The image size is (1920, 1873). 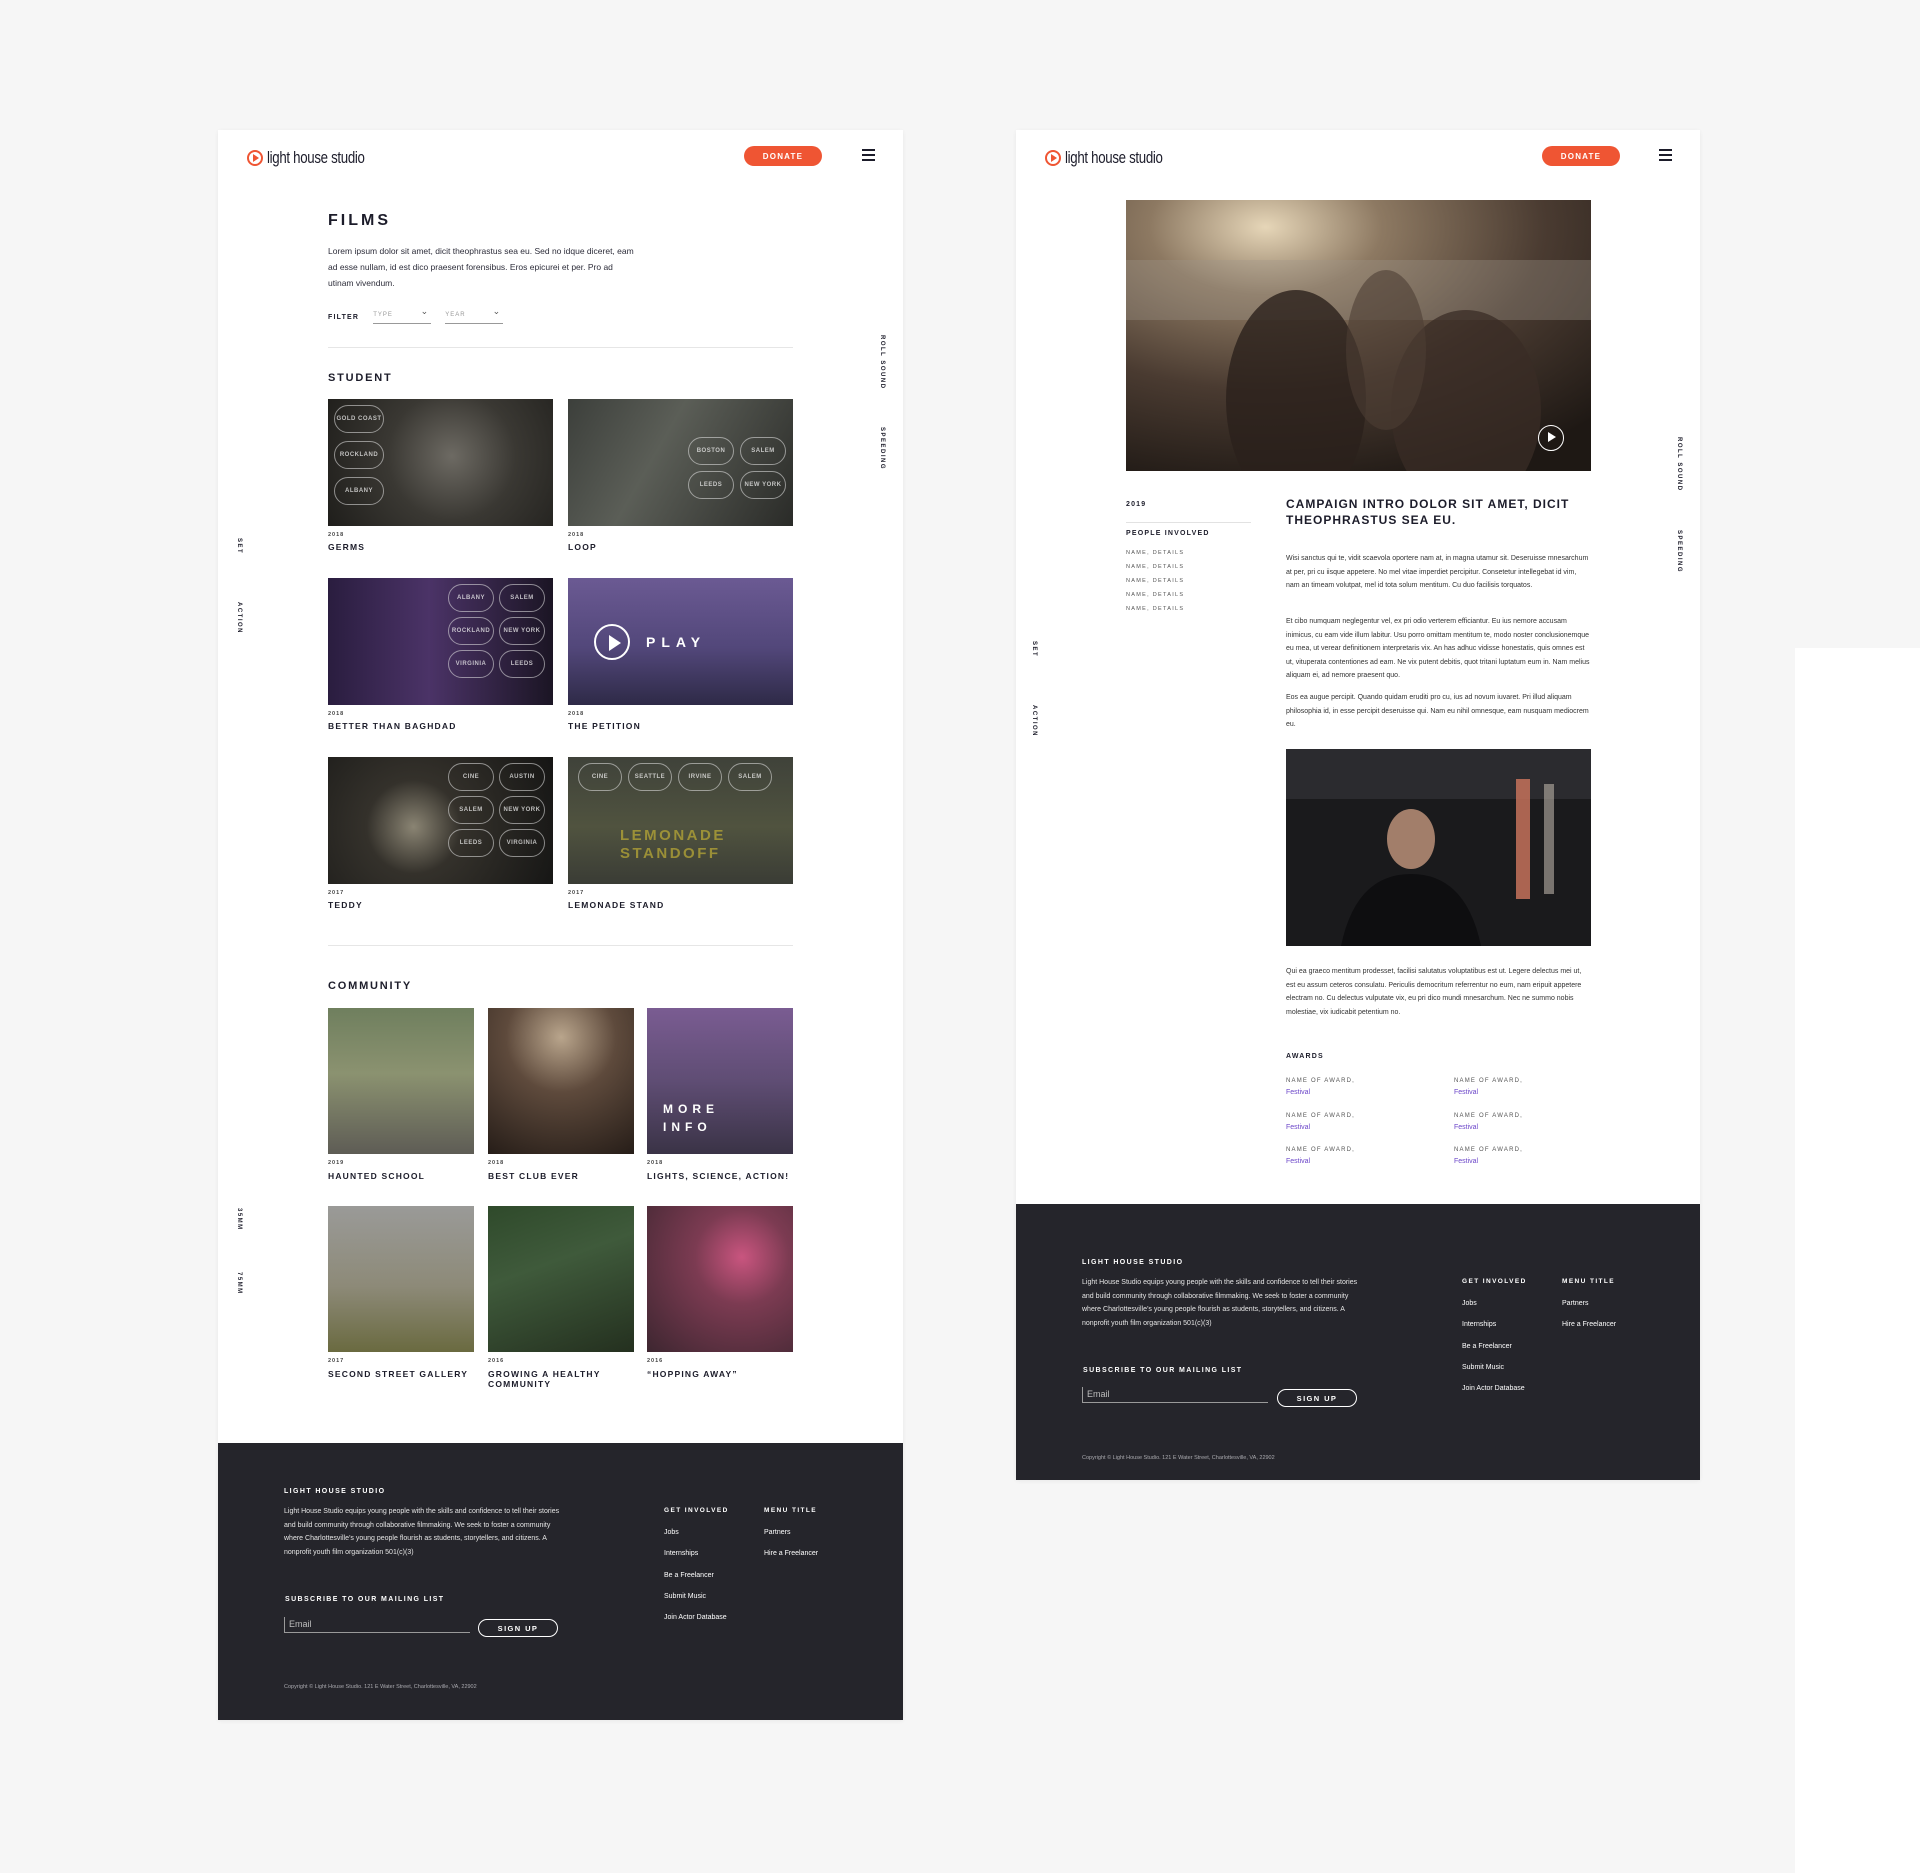 I want to click on play-label: PLAY, so click(x=676, y=642).